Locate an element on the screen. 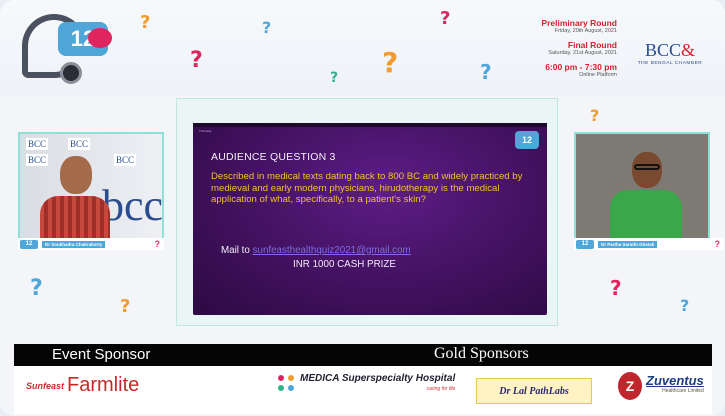 Image resolution: width=725 pixels, height=416 pixels. anniversary-badge-icon is located at coordinates (100, 38).